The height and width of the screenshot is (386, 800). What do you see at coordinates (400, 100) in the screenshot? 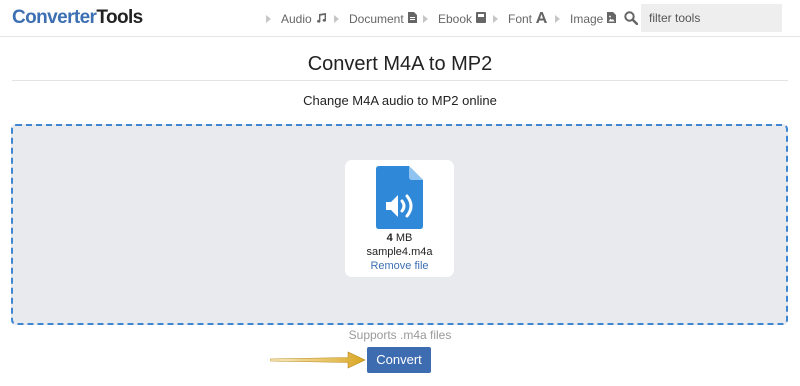
I see `page-subtitle: Change M4A audio to MP2 online` at bounding box center [400, 100].